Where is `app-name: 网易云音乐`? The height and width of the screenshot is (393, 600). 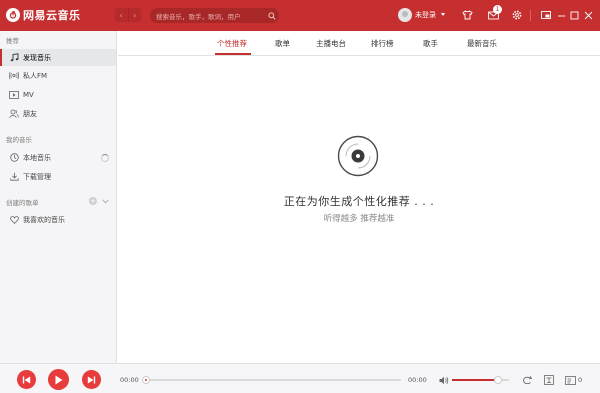
app-name: 网易云音乐 is located at coordinates (52, 15).